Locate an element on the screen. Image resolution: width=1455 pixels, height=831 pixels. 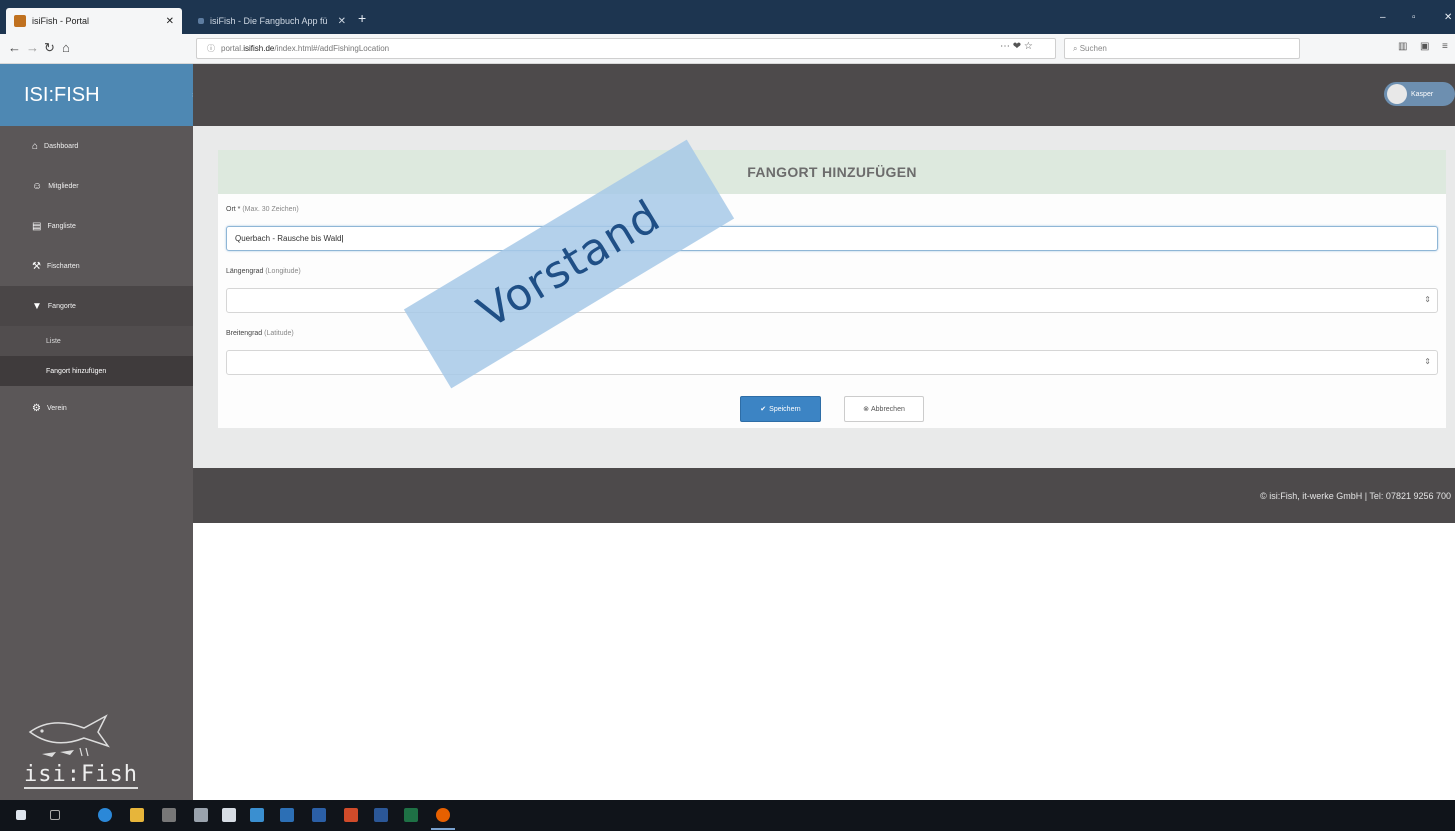
sidebar-item-label: Fischarten is located at coordinates (63, 266).